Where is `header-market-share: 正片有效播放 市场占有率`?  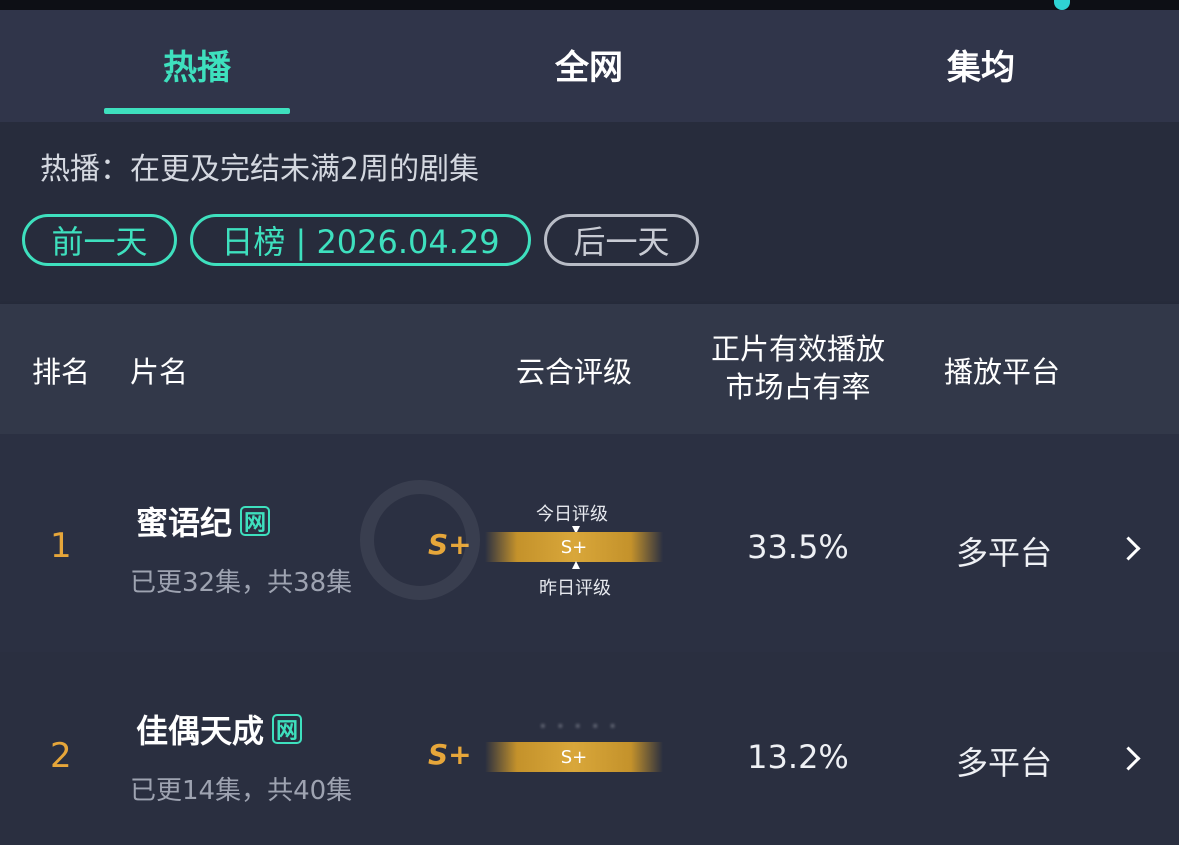
header-market-share: 正片有效播放 市场占有率 is located at coordinates (798, 368).